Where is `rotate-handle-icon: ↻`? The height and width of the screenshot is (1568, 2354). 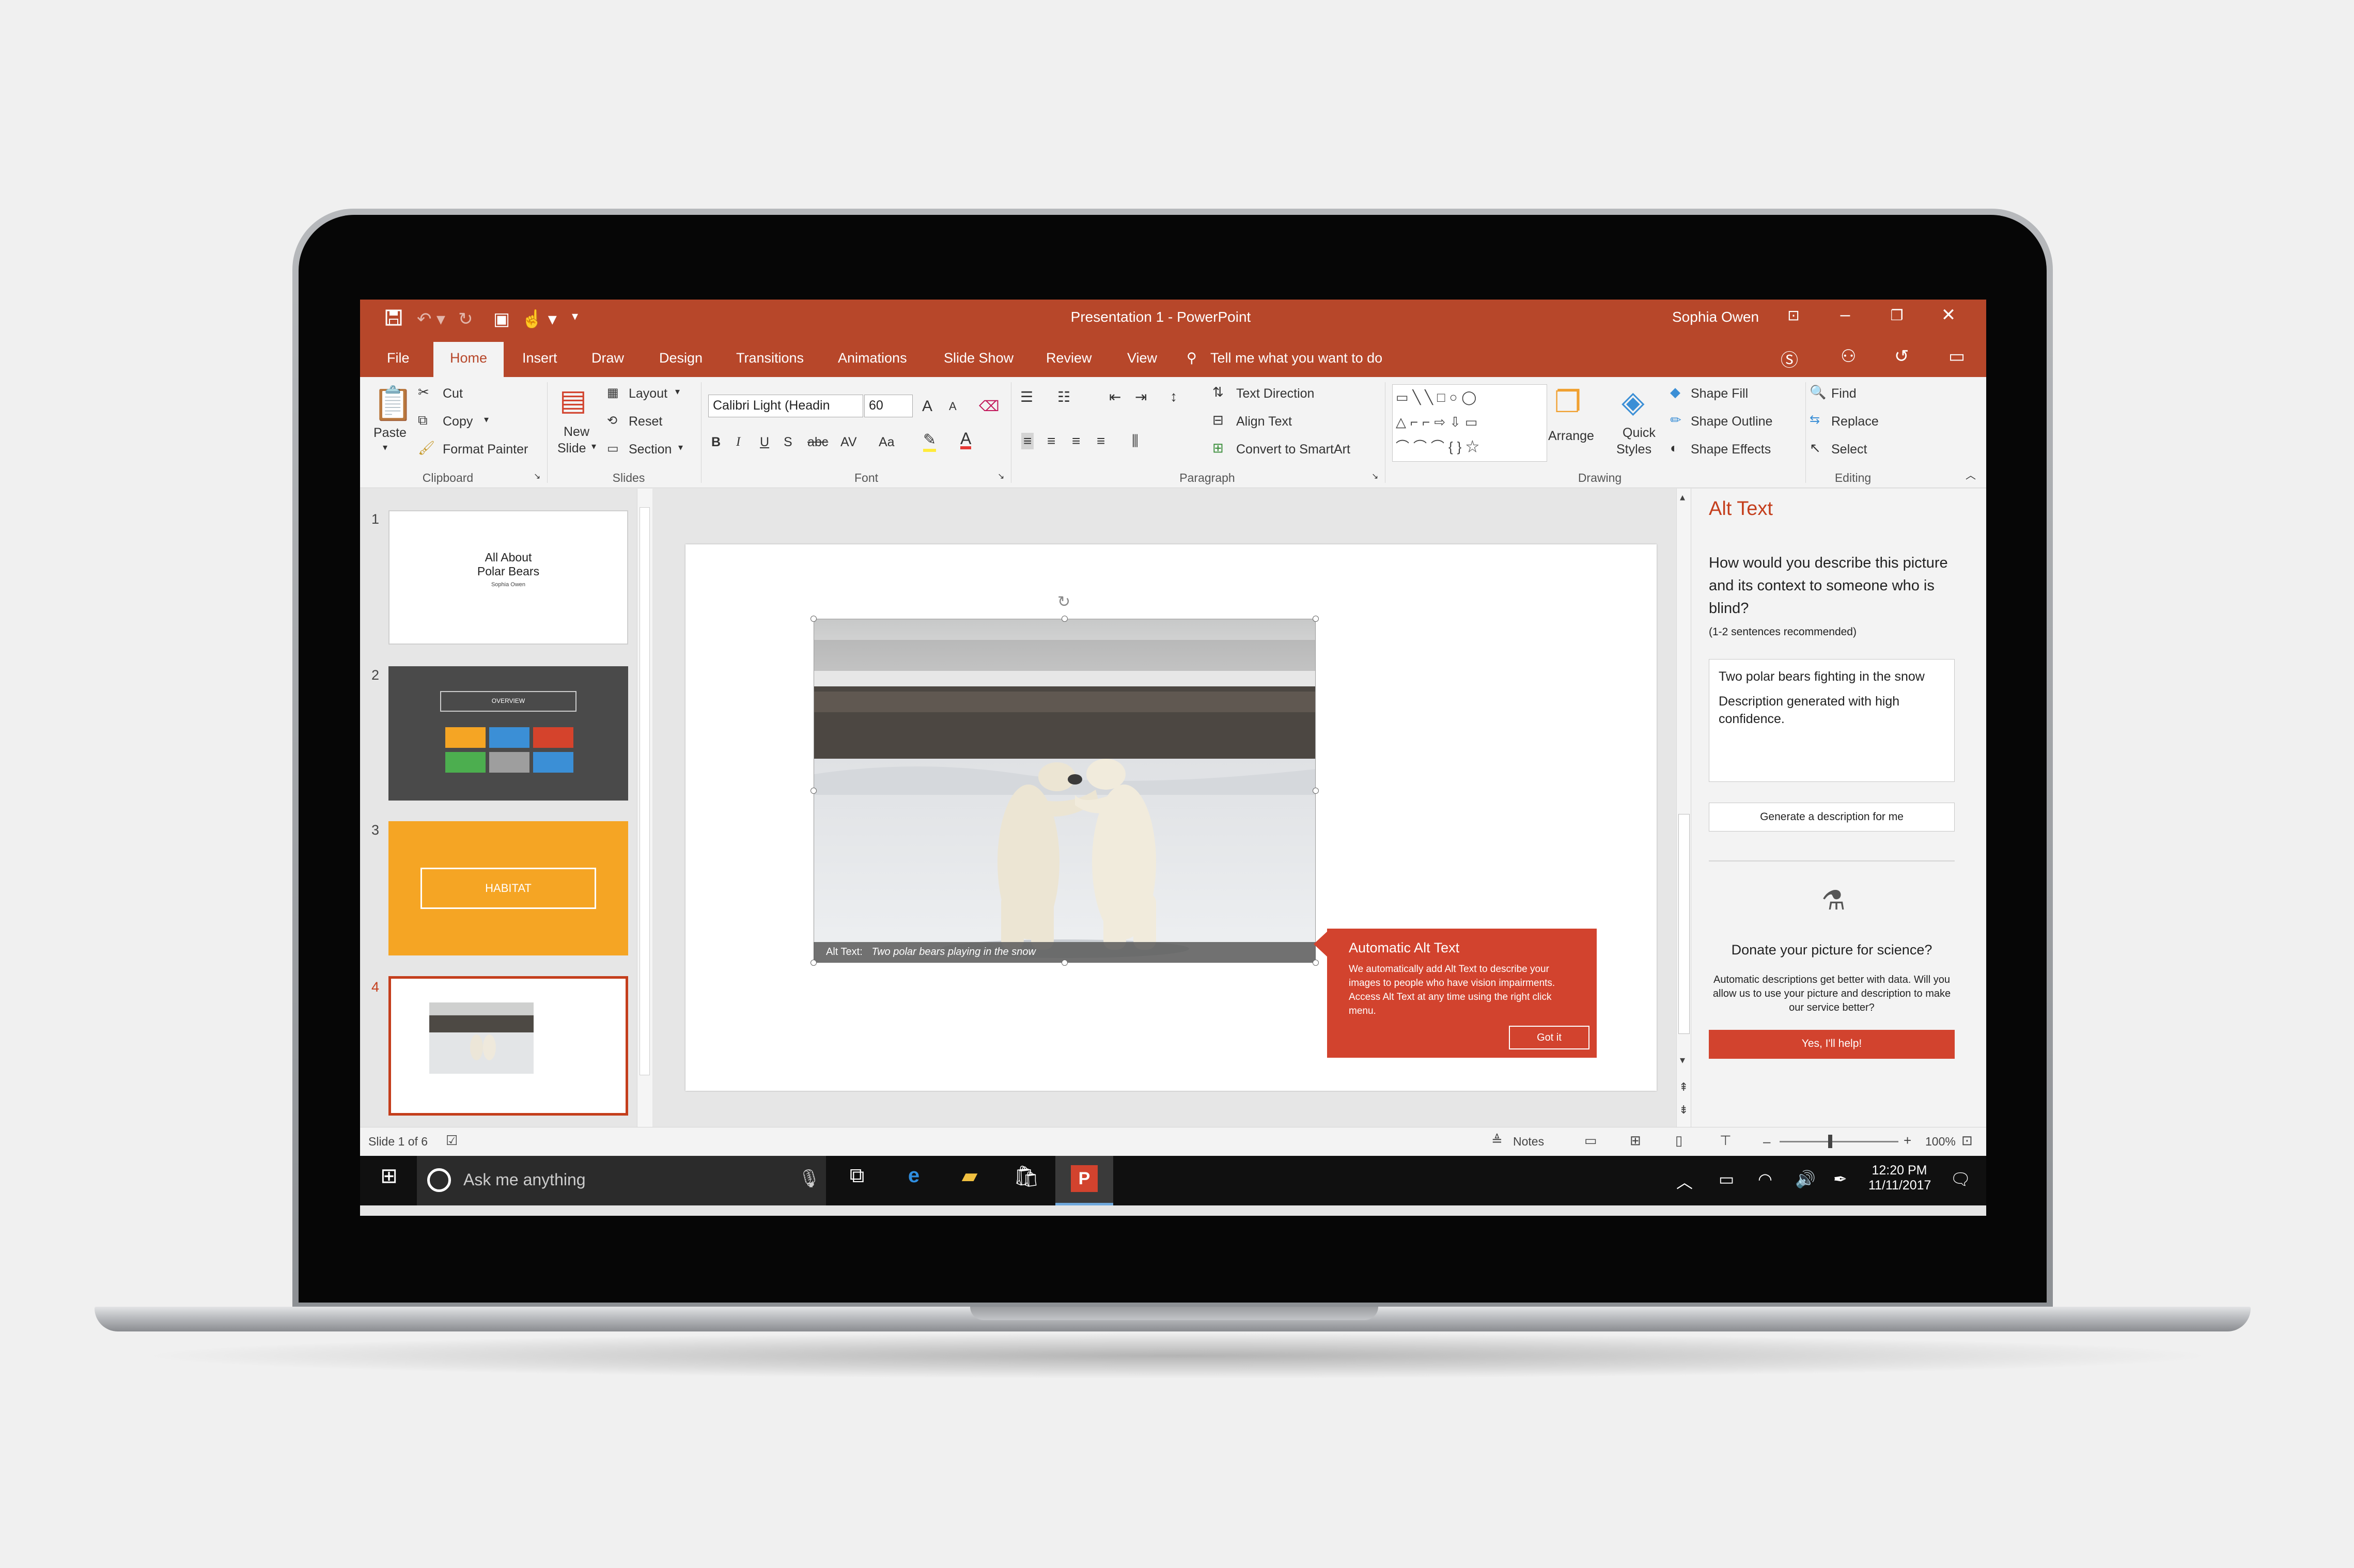
rotate-handle-icon: ↻ is located at coordinates (1063, 602).